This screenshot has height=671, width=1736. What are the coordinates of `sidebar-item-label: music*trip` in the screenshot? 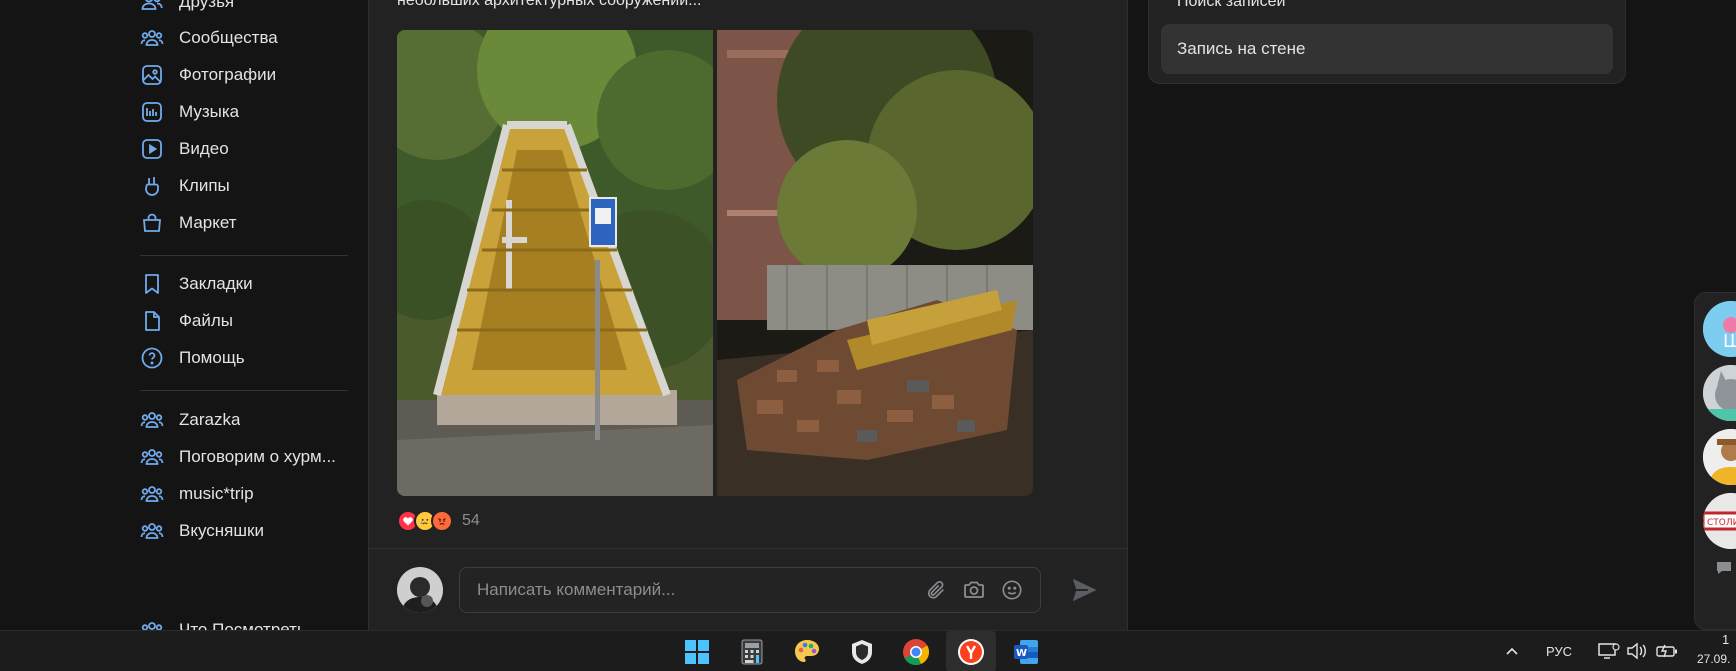 It's located at (216, 493).